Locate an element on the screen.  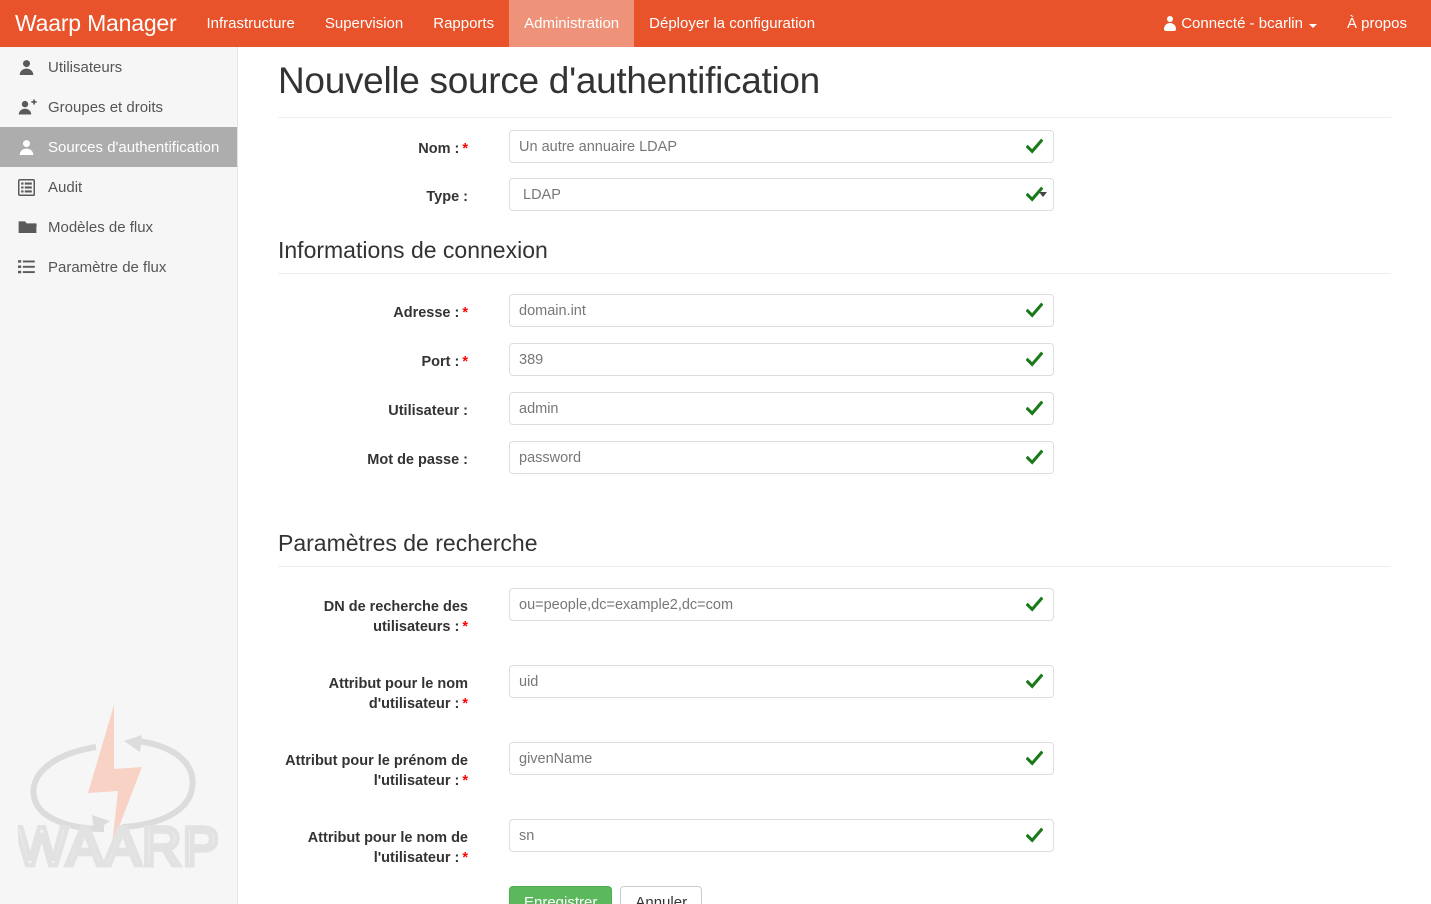
nav-item-administration: Administration is located at coordinates (572, 23).